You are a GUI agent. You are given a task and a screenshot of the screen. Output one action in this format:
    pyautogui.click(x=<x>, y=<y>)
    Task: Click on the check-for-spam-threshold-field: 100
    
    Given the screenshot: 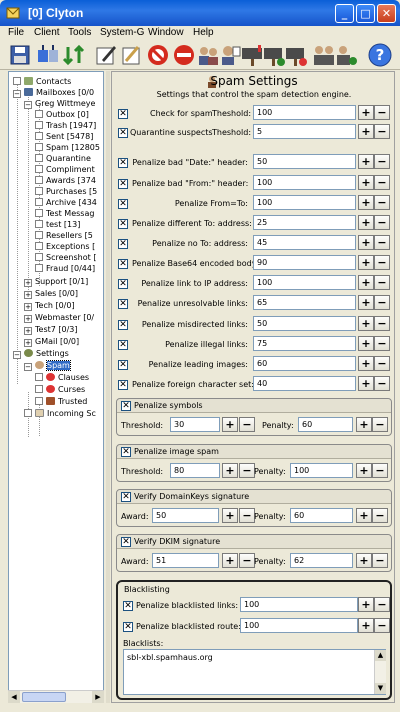 What is the action you would take?
    pyautogui.click(x=304, y=112)
    